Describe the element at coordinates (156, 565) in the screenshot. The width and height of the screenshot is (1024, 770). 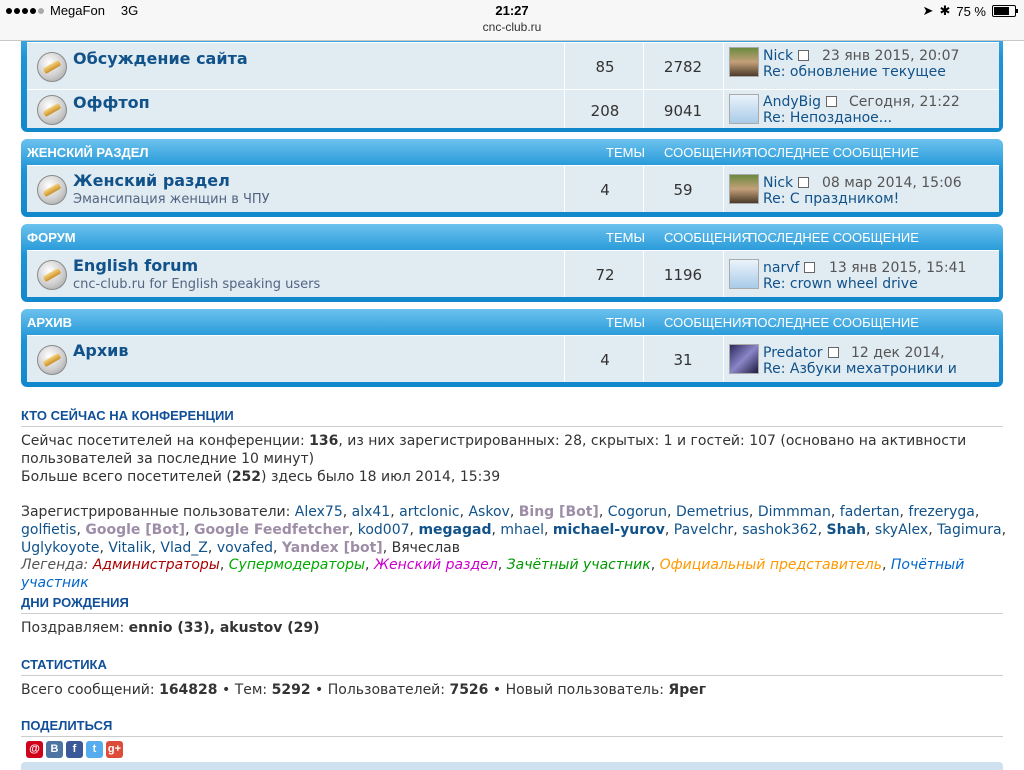
I see `legend-group-link: Администраторы` at that location.